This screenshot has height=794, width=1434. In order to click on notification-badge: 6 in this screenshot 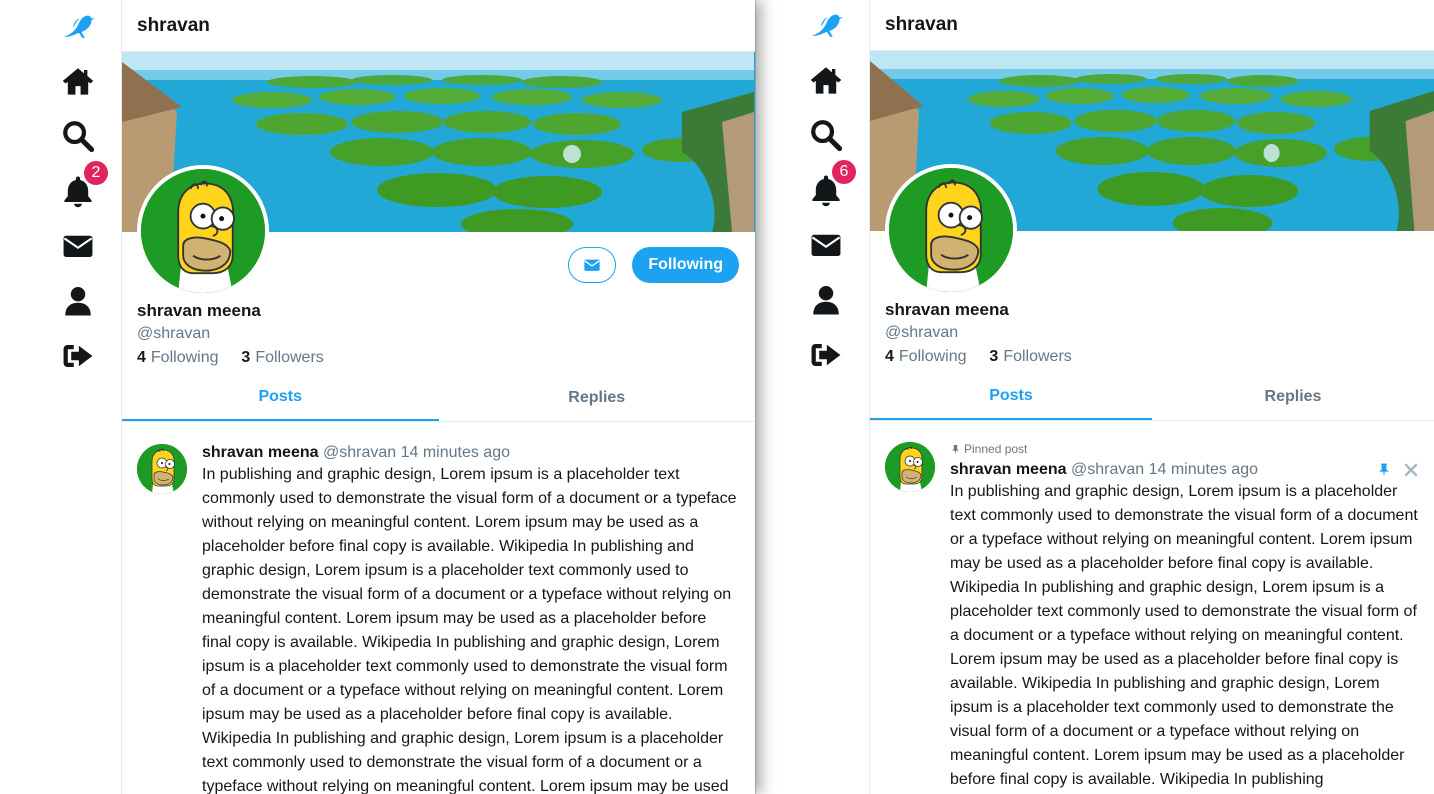, I will do `click(844, 172)`.